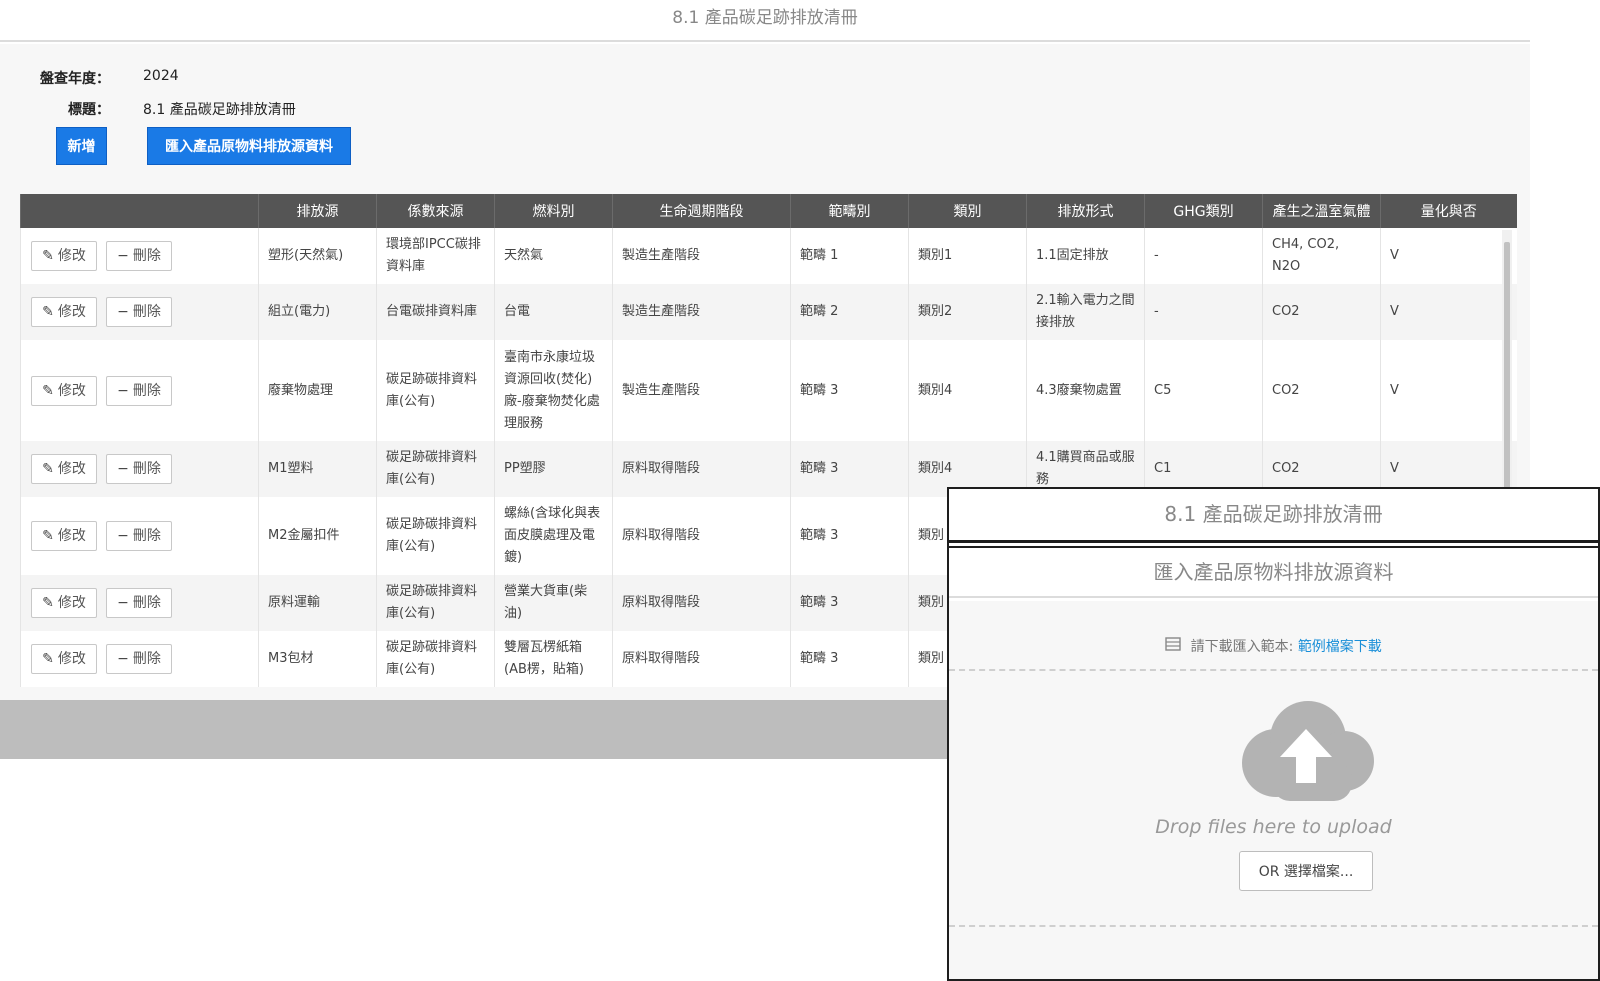 The width and height of the screenshot is (1600, 981). I want to click on file-icon, so click(1175, 646).